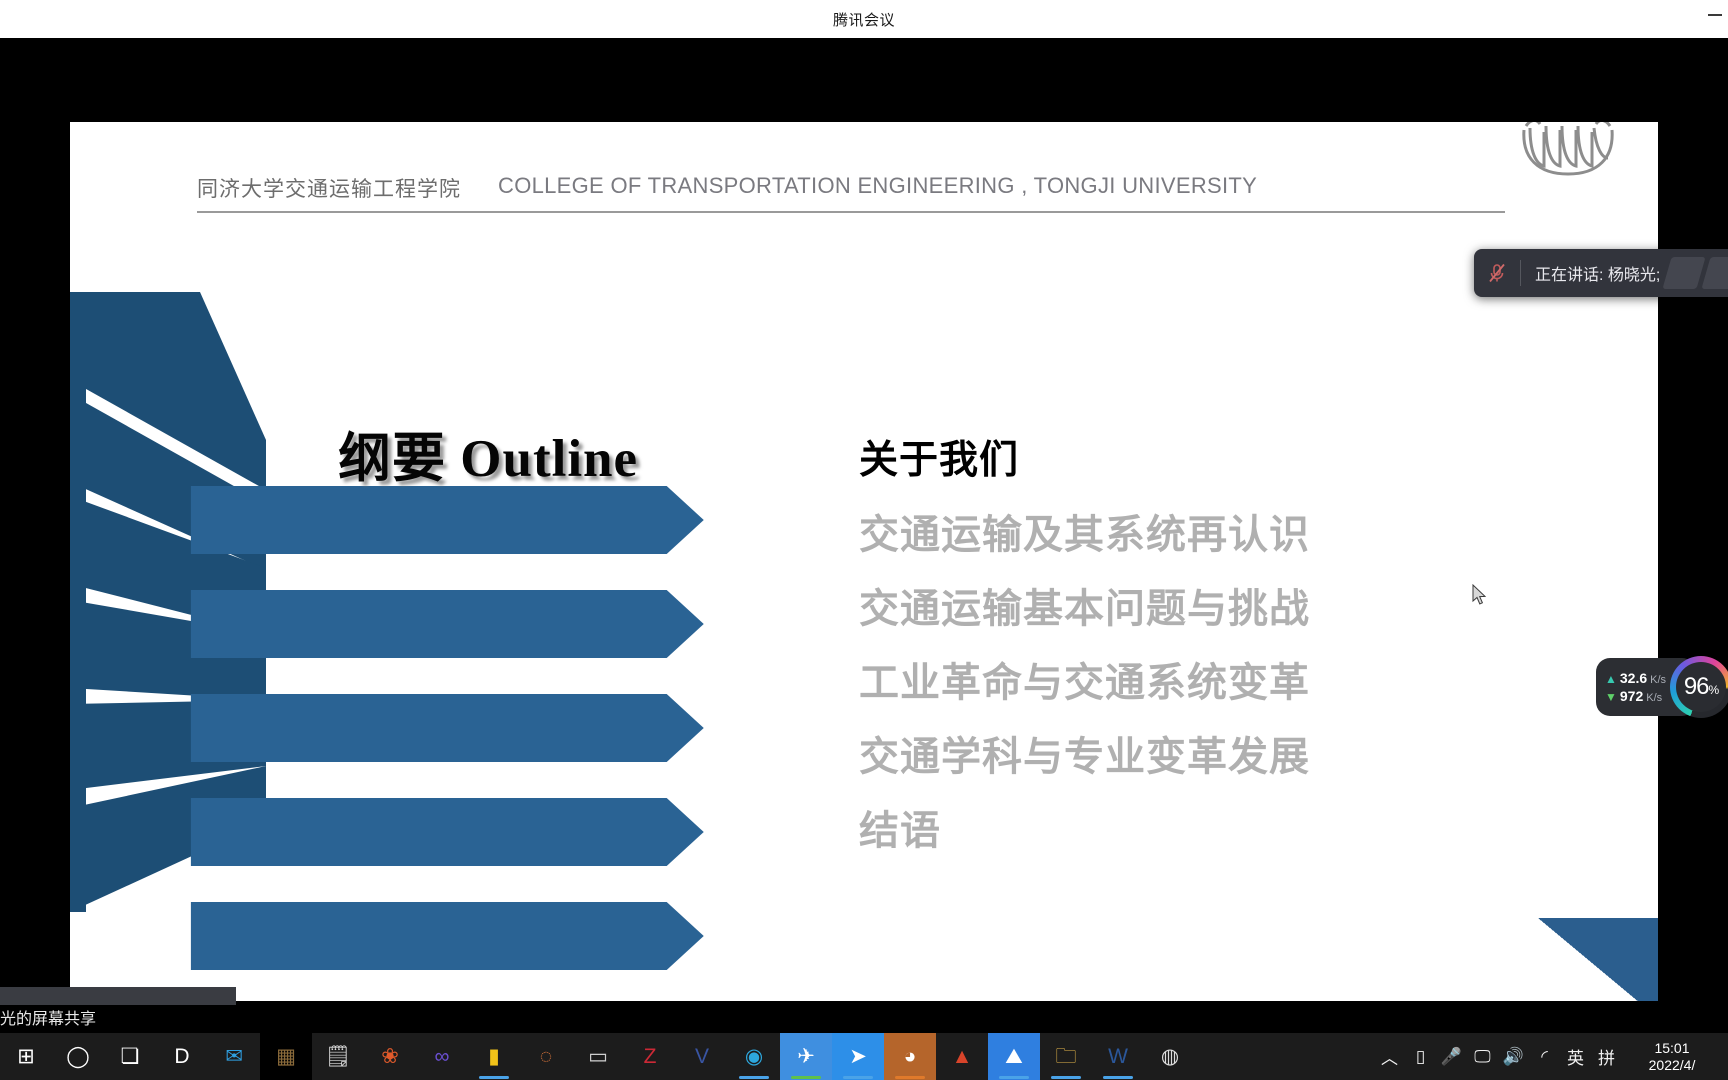  I want to click on outline-item-1: 交通运输及其系统再认识, so click(1209, 535).